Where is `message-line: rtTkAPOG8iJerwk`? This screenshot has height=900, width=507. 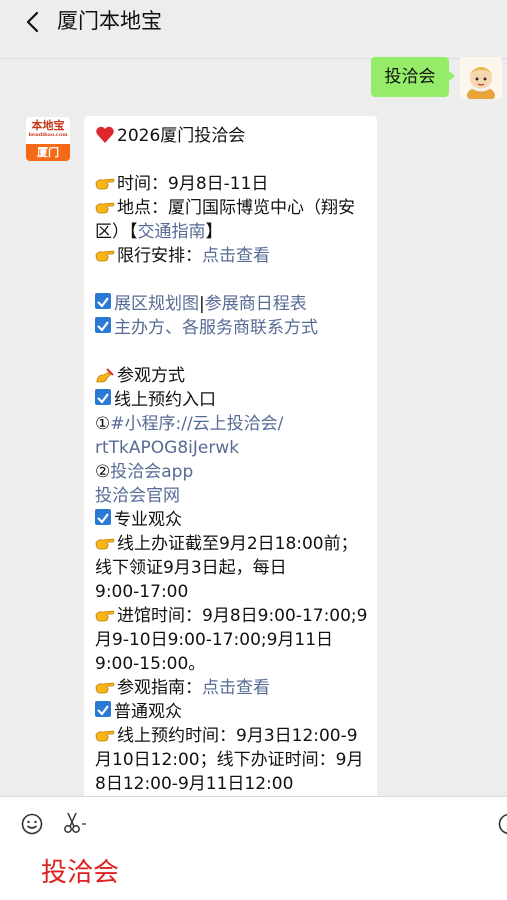
message-line: rtTkAPOG8iJerwk is located at coordinates (234, 448).